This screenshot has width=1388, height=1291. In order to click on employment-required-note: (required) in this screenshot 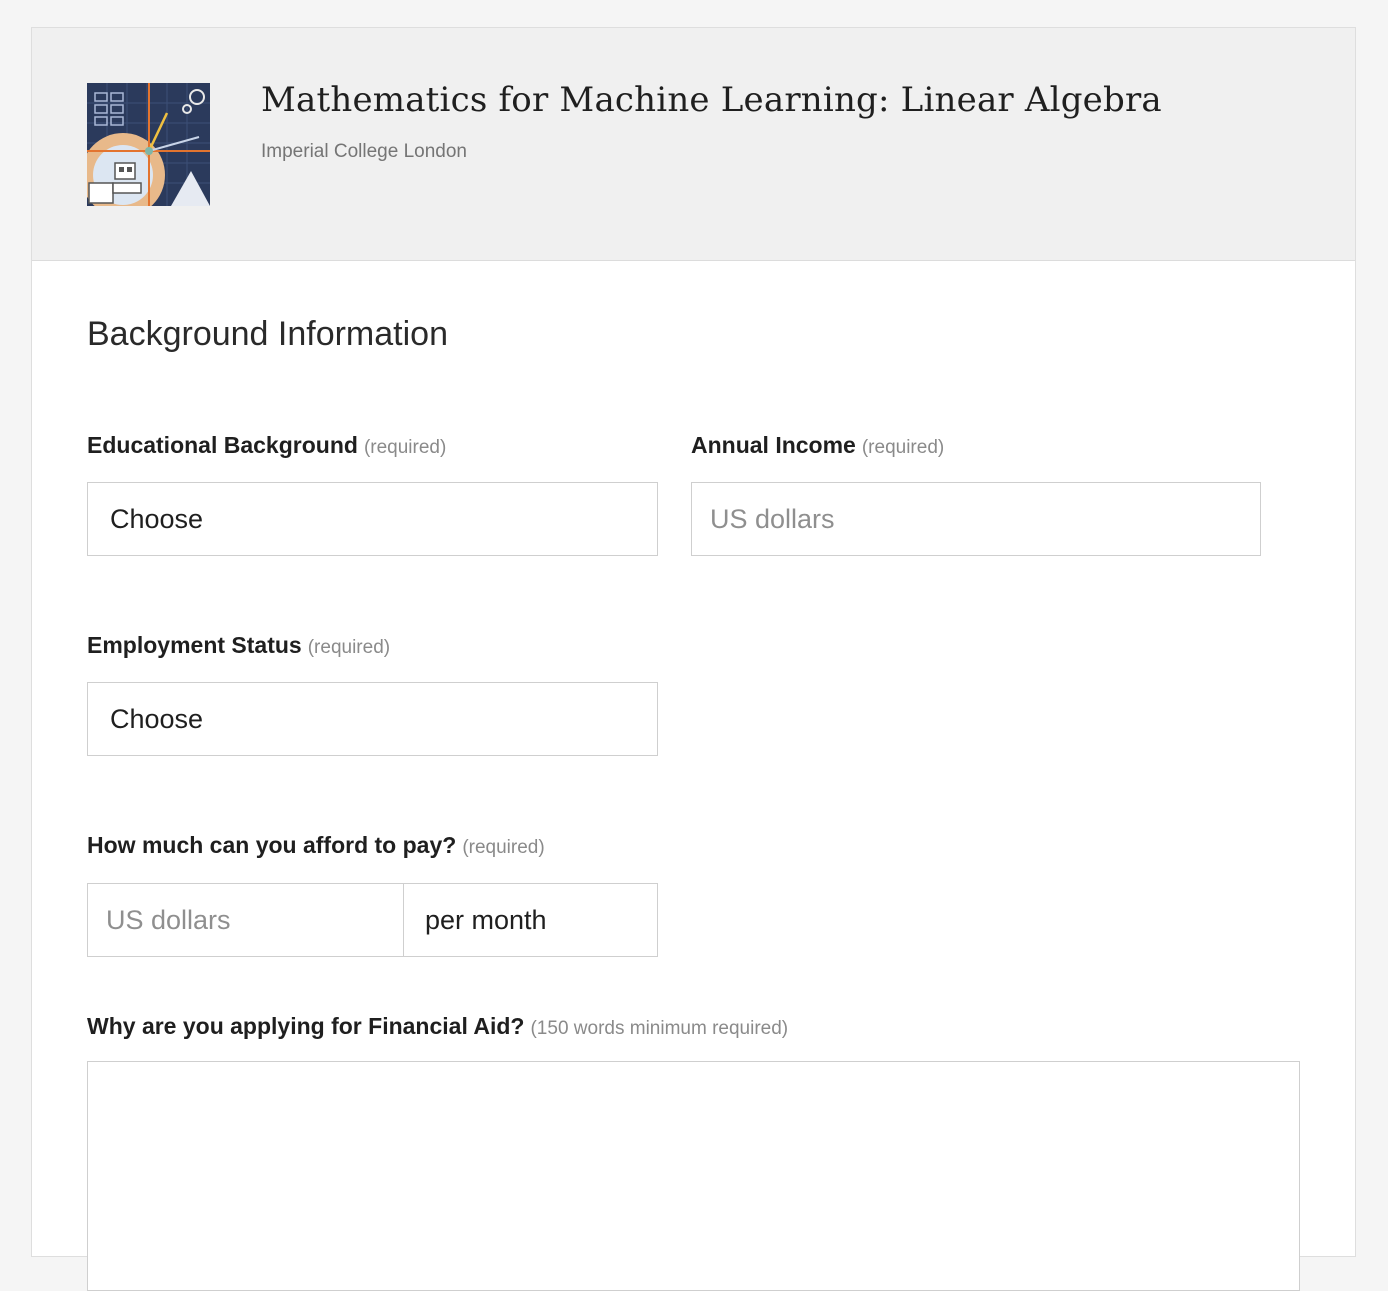, I will do `click(349, 647)`.